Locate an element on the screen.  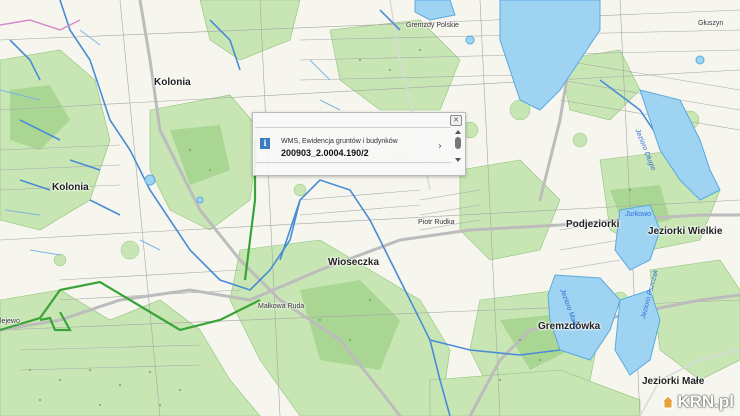
watermark-text: KRN.pl is located at coordinates (705, 401).